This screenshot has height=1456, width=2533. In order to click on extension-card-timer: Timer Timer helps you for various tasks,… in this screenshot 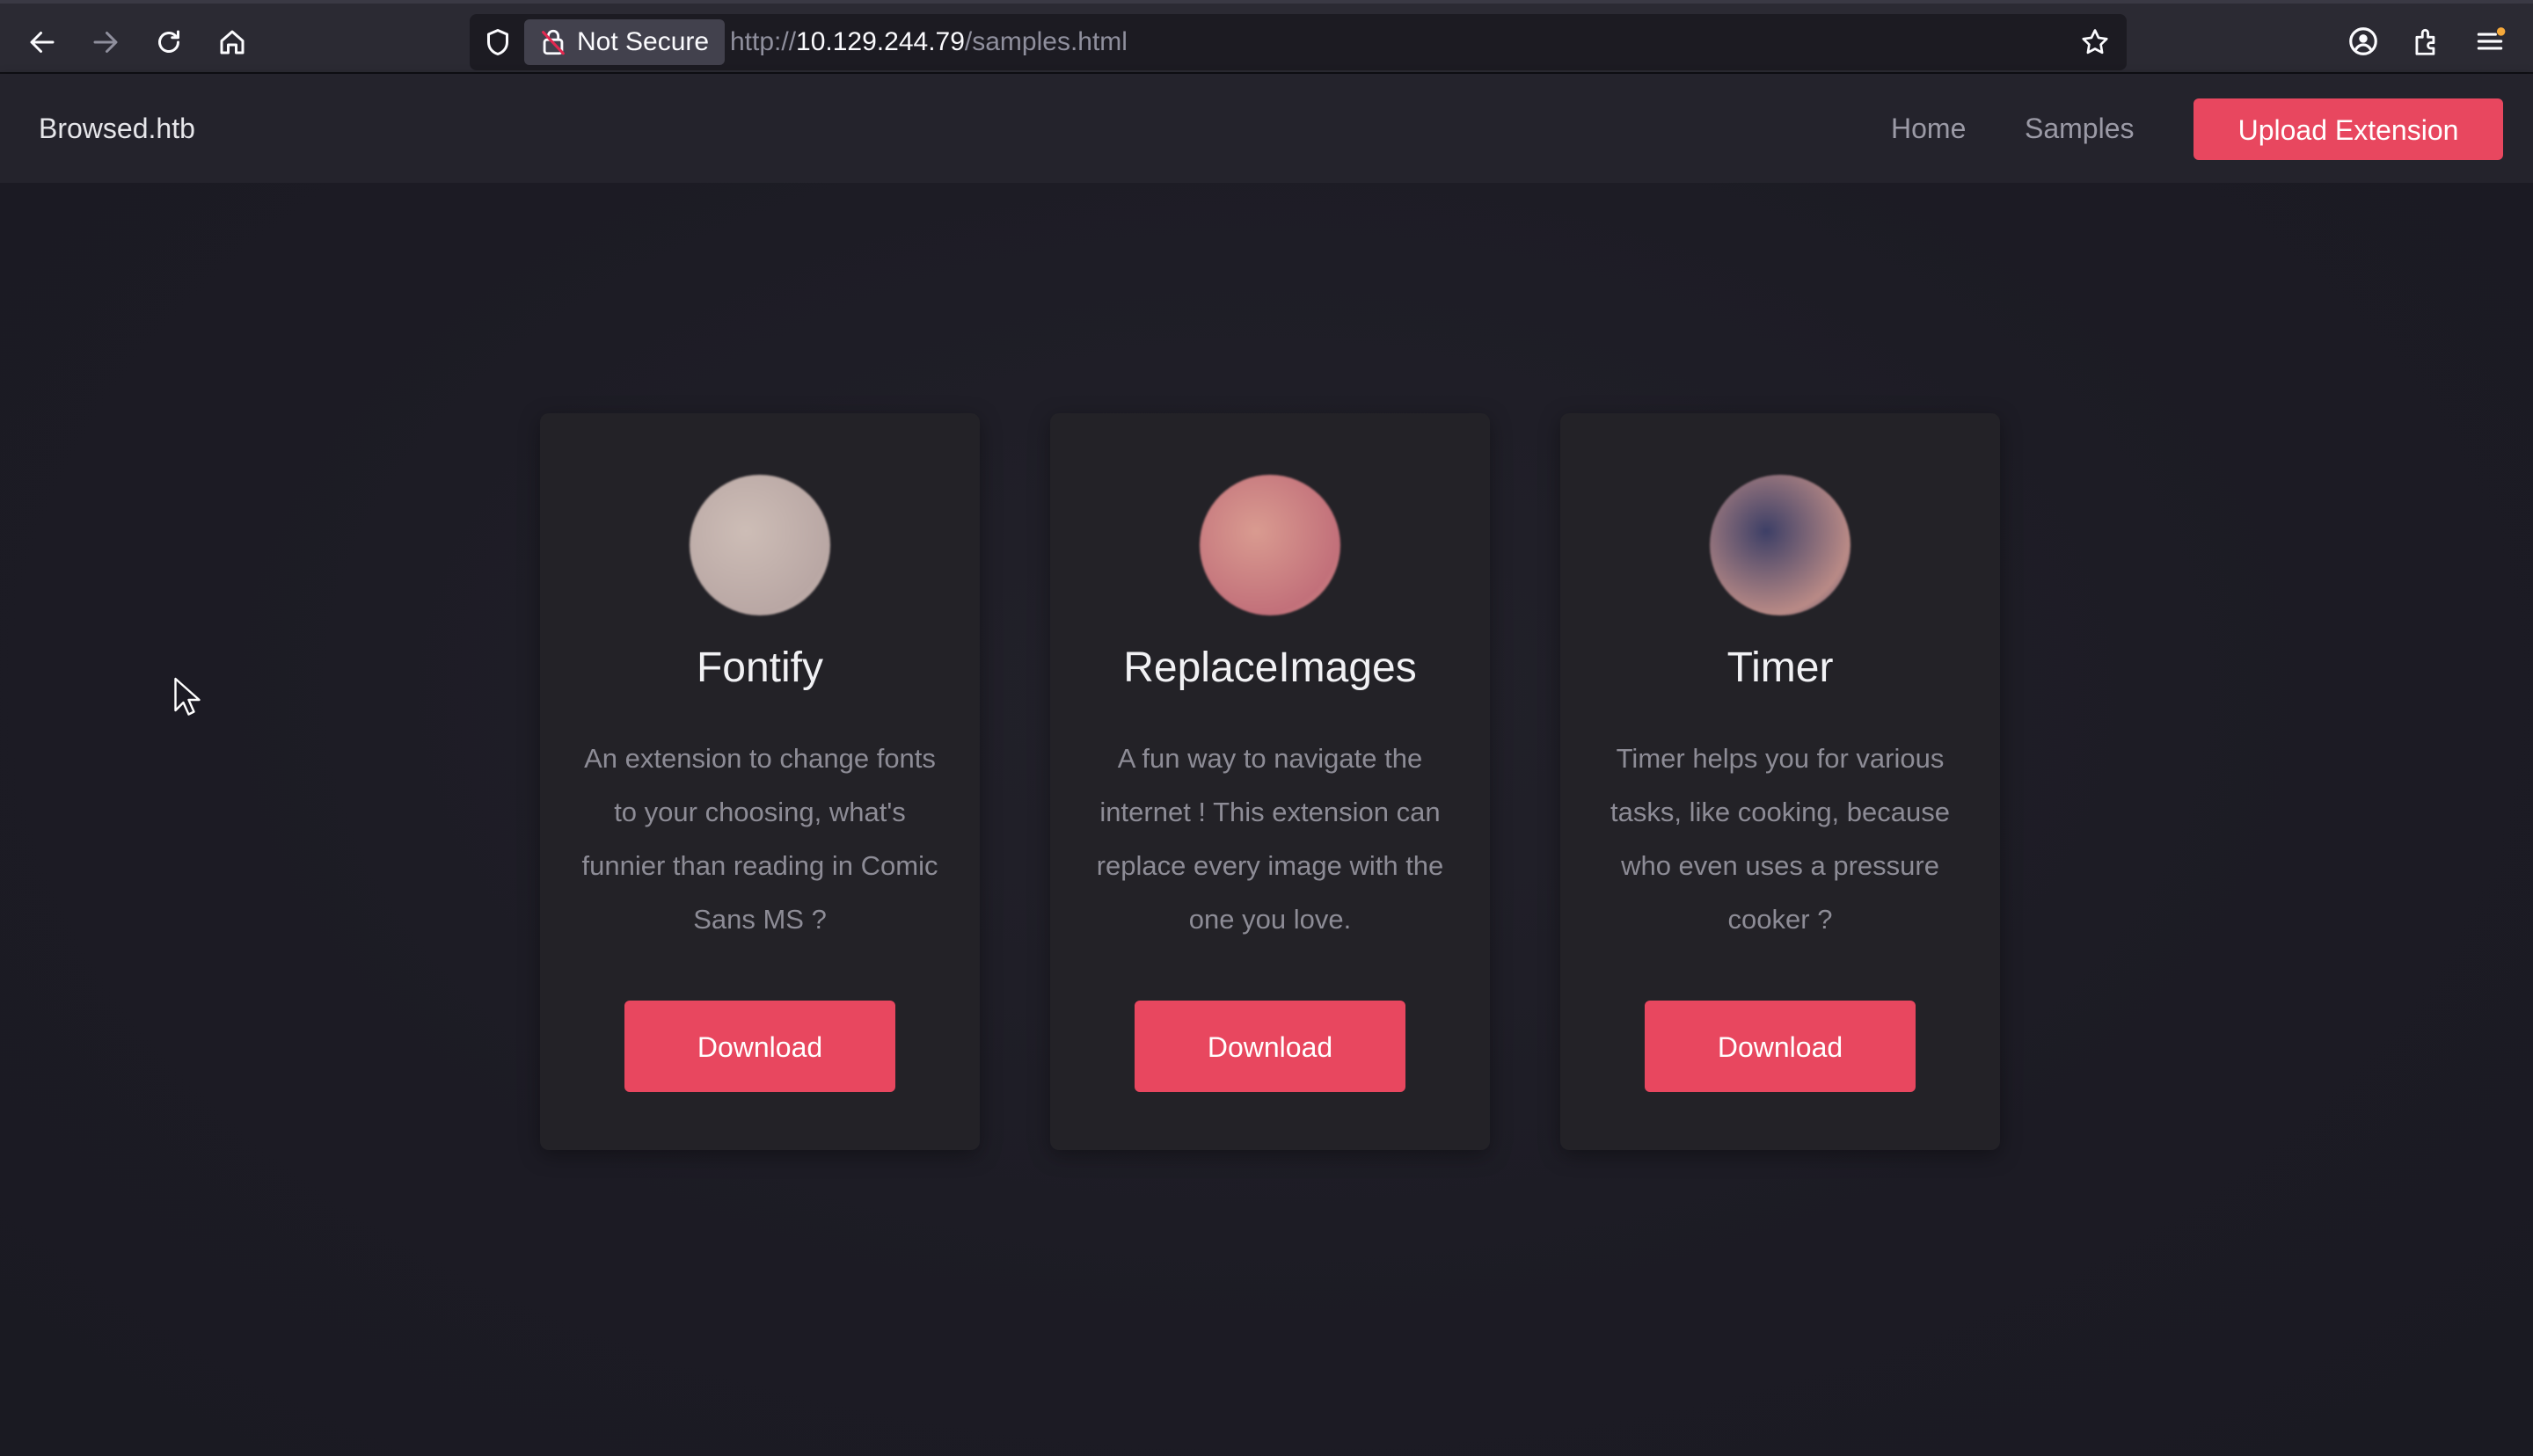, I will do `click(1780, 781)`.